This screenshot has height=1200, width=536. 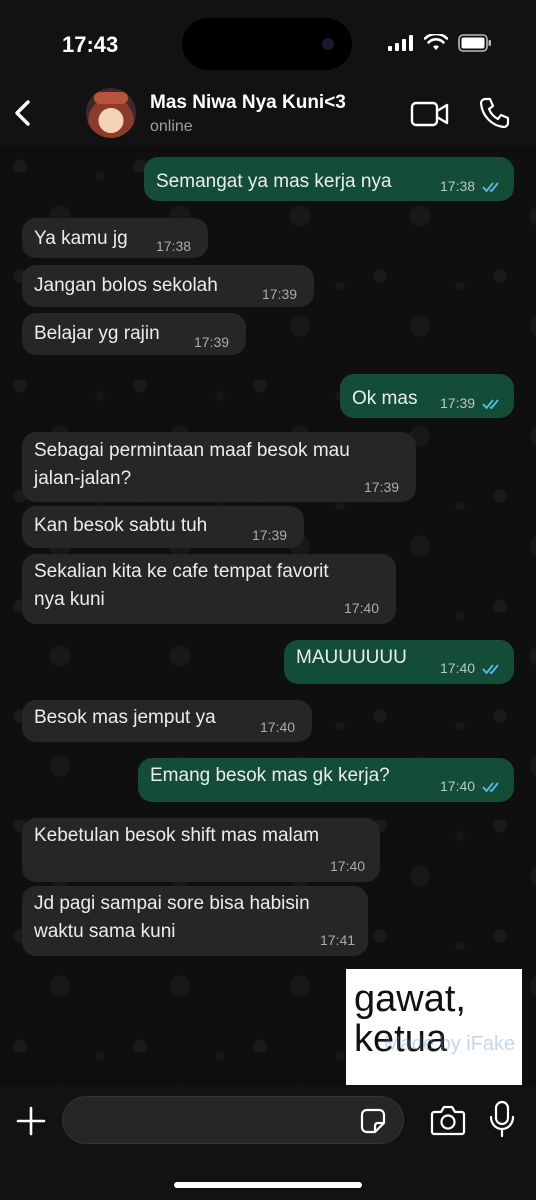 I want to click on message-text: MAUUUUUU, so click(x=351, y=657).